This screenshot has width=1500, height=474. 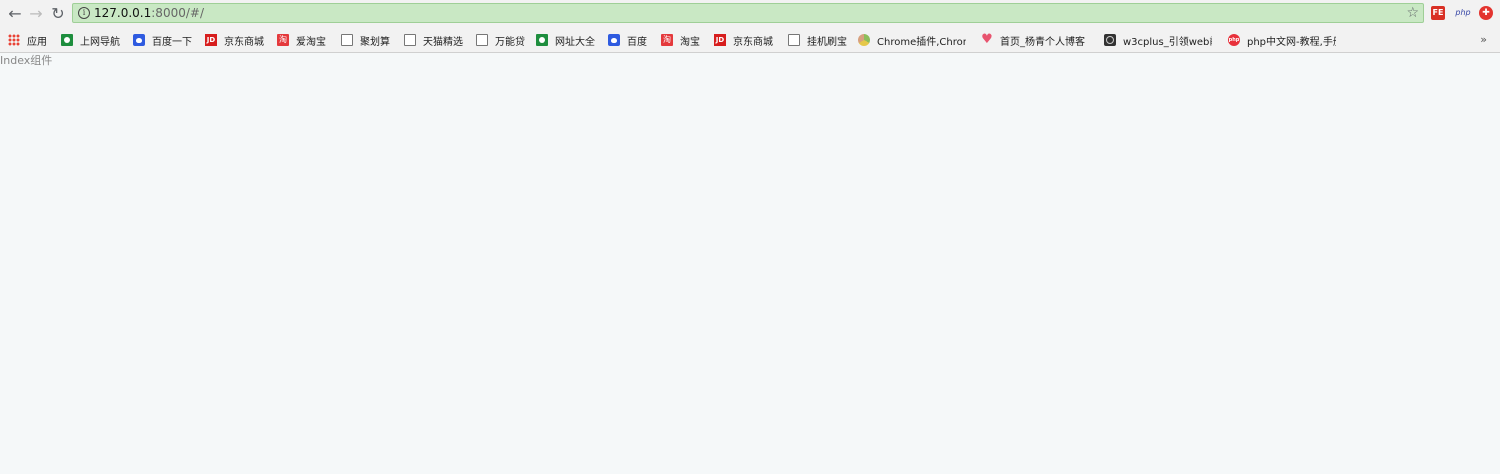 What do you see at coordinates (637, 42) in the screenshot?
I see `bookmark-label: 百度` at bounding box center [637, 42].